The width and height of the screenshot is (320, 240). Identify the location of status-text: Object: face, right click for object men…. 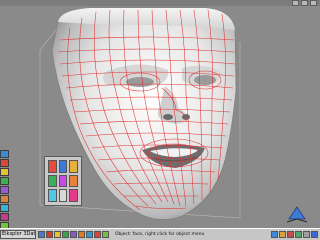
(160, 234).